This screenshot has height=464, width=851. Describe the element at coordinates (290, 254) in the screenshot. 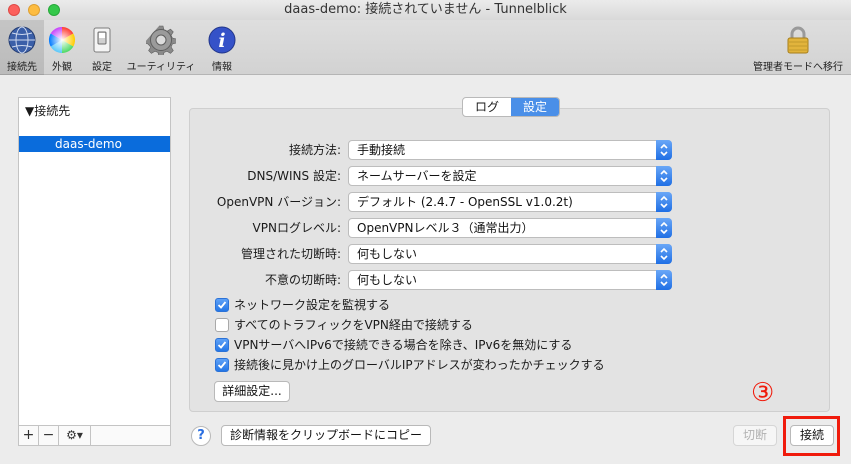

I see `managed-disconnect-label: 管理された切断時:` at that location.